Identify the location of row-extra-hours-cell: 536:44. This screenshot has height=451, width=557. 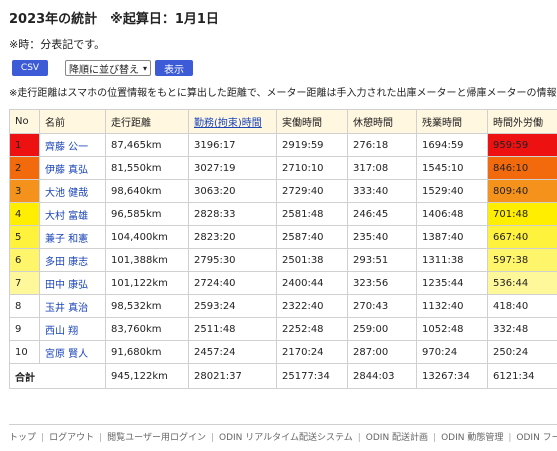
(522, 283).